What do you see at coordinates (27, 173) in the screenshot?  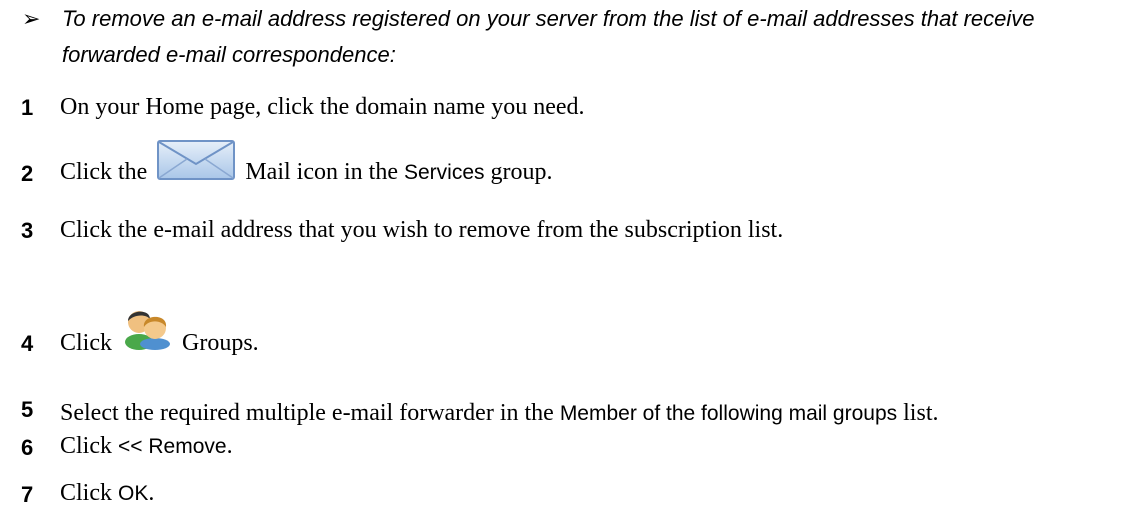 I see `step-number: 2` at bounding box center [27, 173].